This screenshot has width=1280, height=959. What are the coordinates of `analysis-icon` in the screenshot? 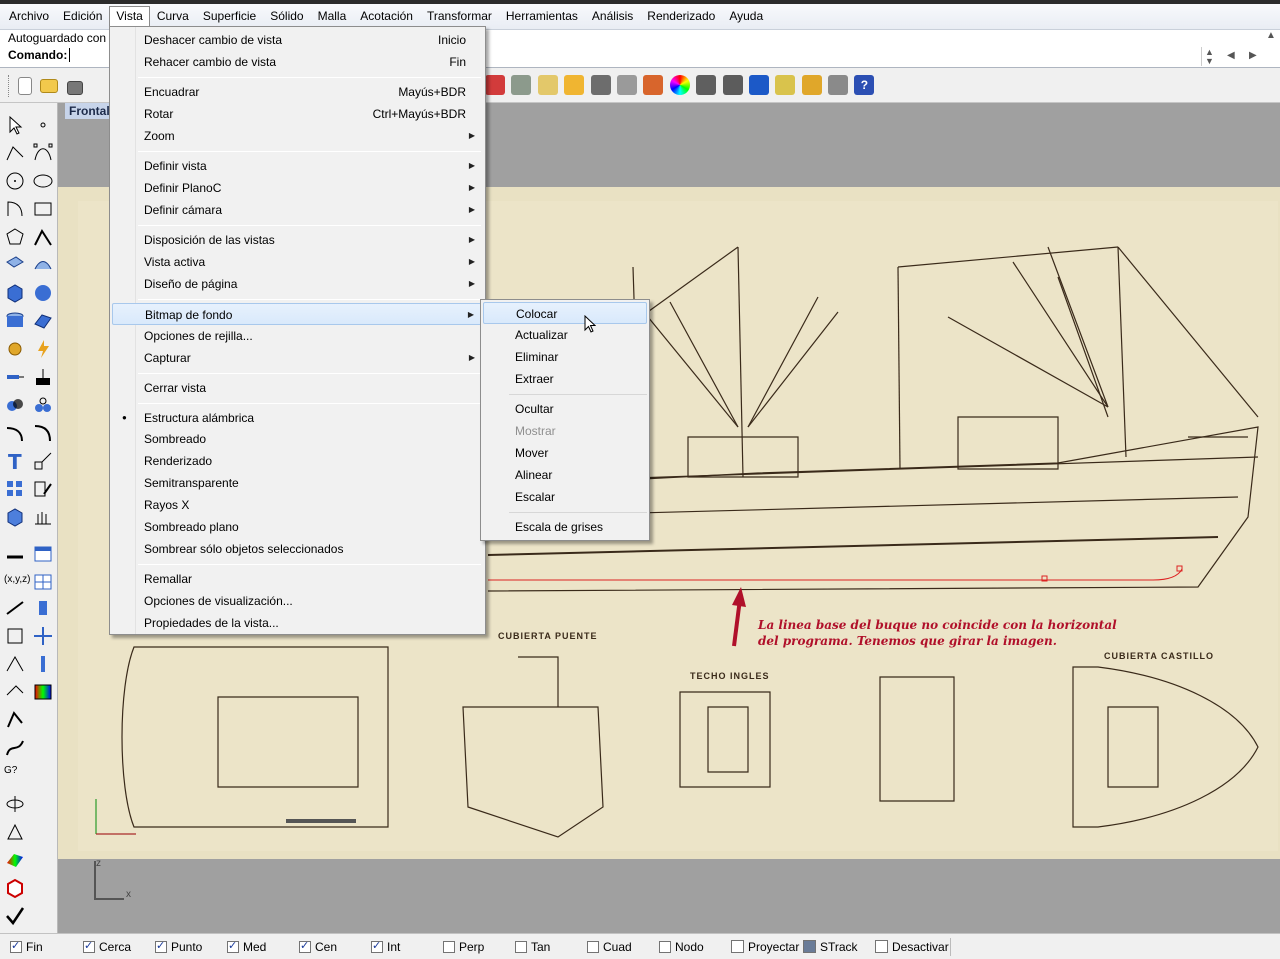 It's located at (43, 692).